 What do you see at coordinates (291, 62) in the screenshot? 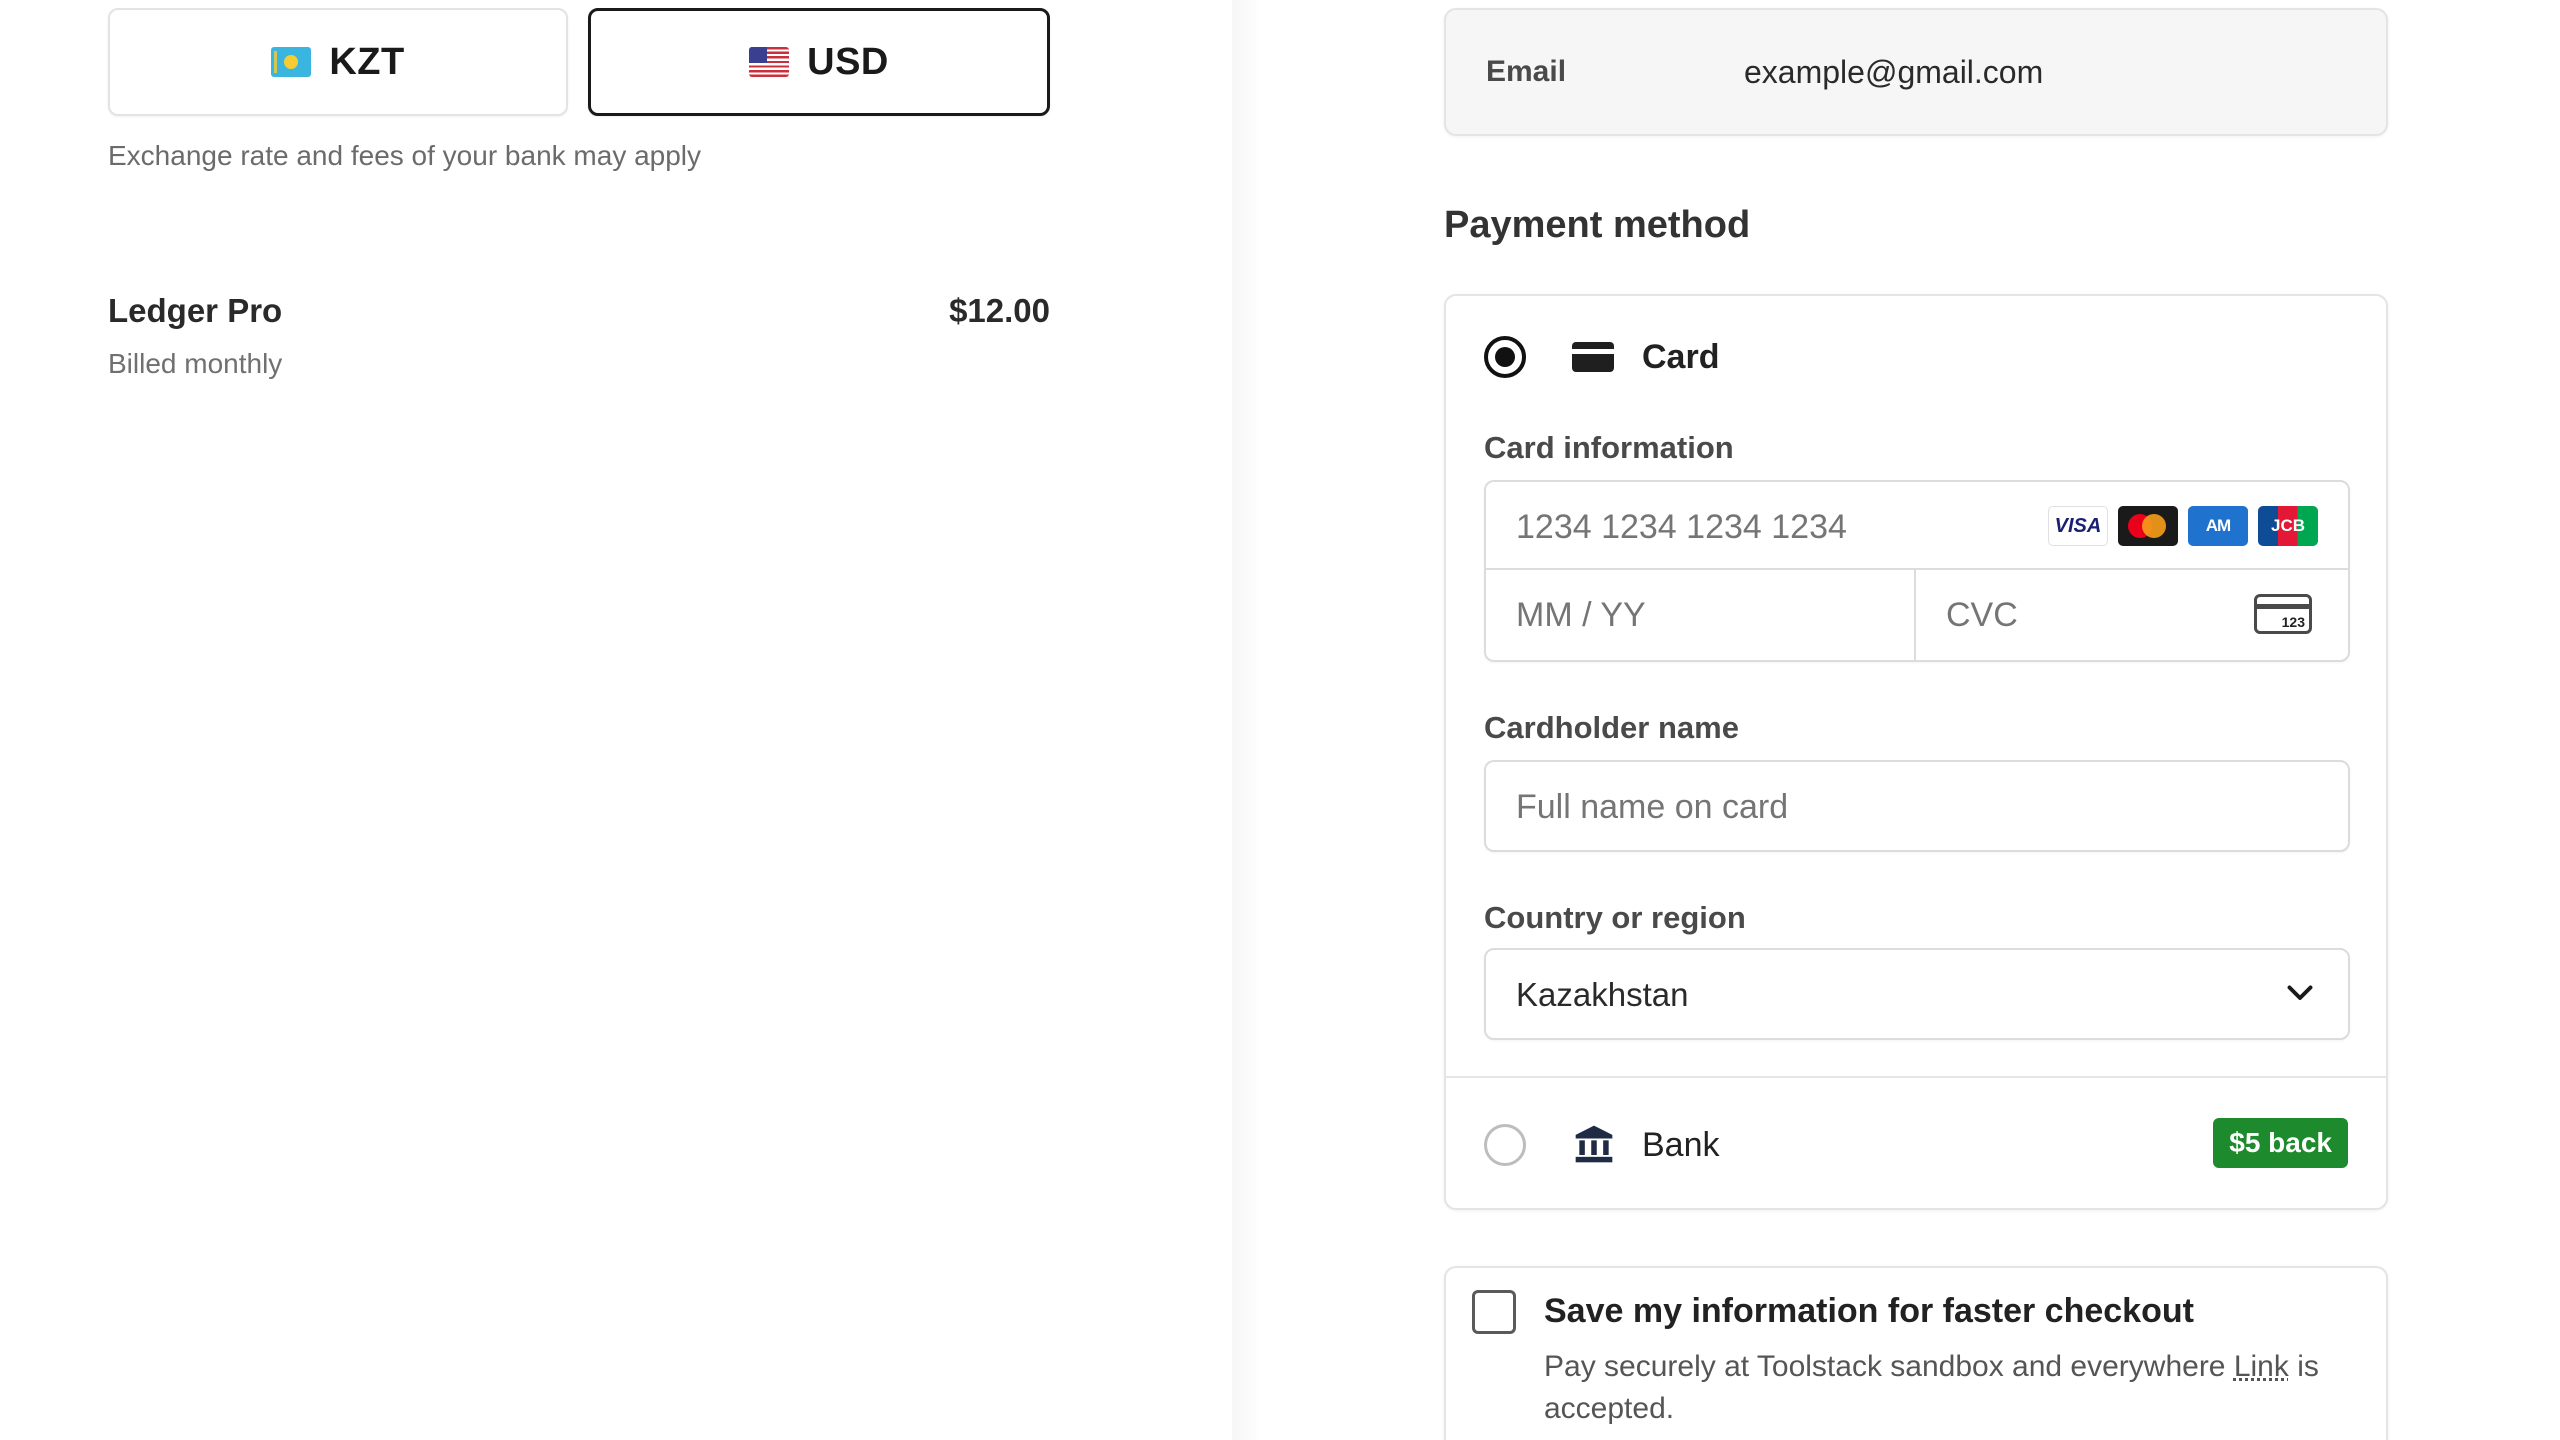
I see `kazakhstan-flag-icon` at bounding box center [291, 62].